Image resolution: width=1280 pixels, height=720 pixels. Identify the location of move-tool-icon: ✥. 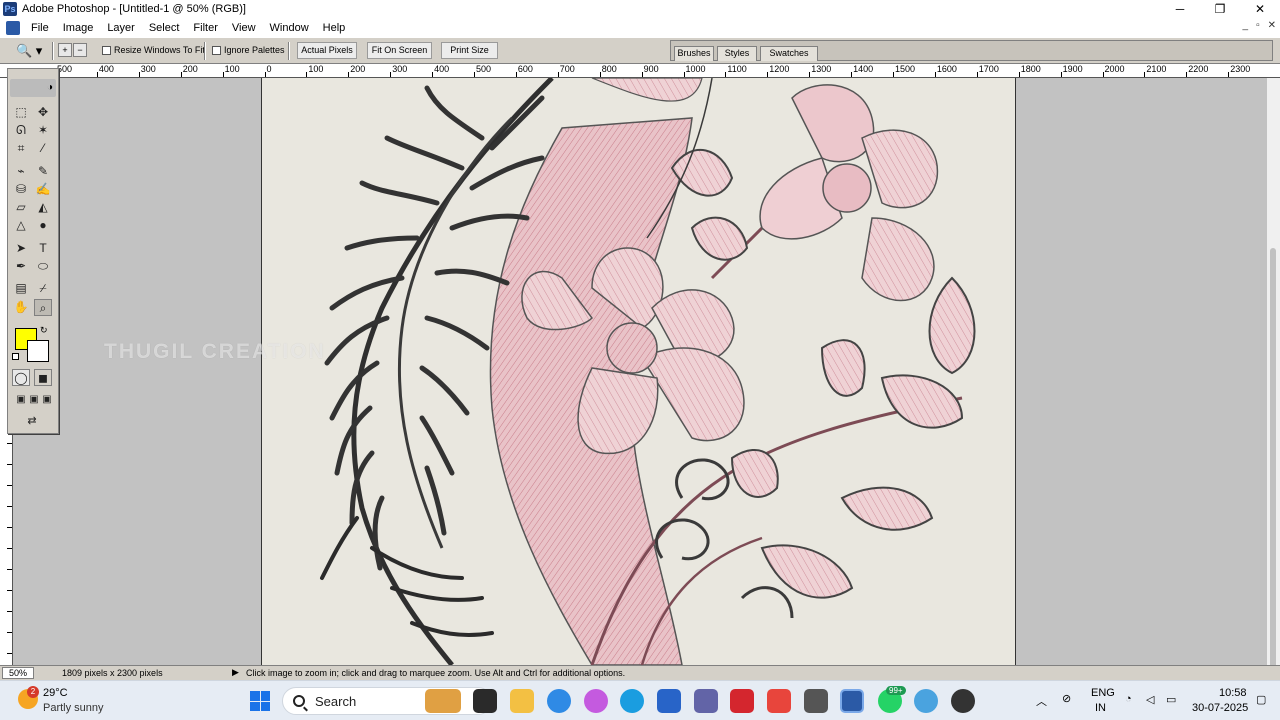
(43, 112).